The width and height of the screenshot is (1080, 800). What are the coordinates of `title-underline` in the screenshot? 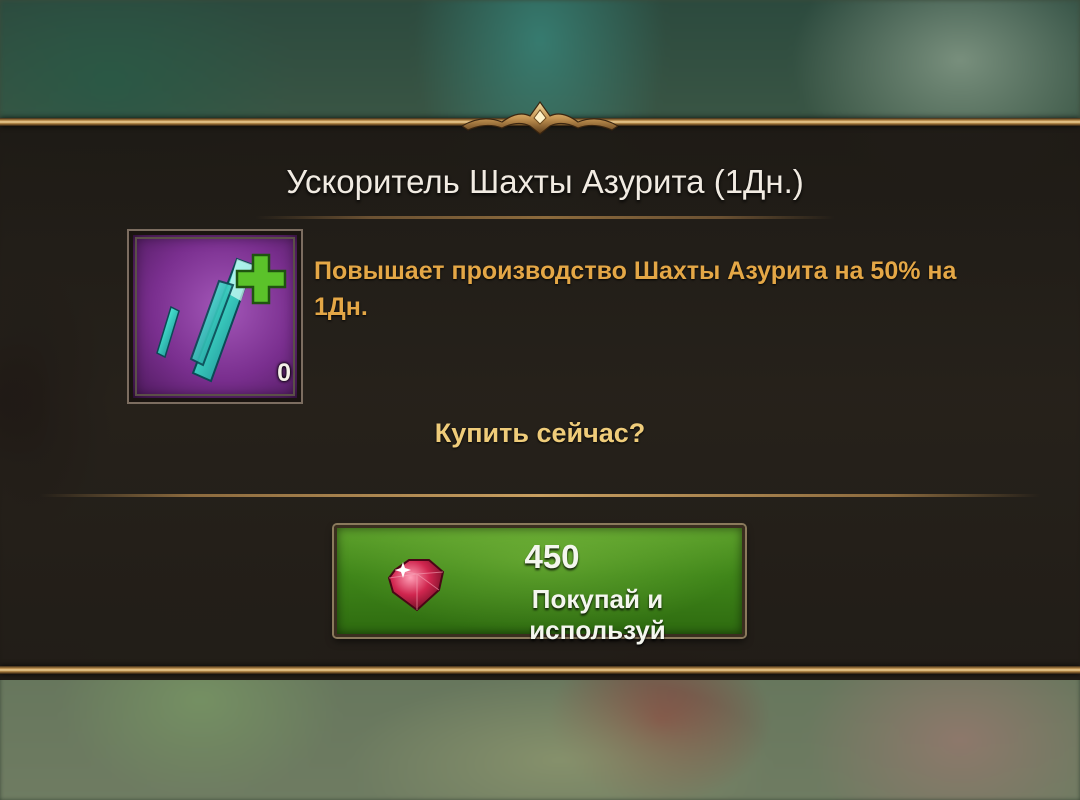 It's located at (545, 217).